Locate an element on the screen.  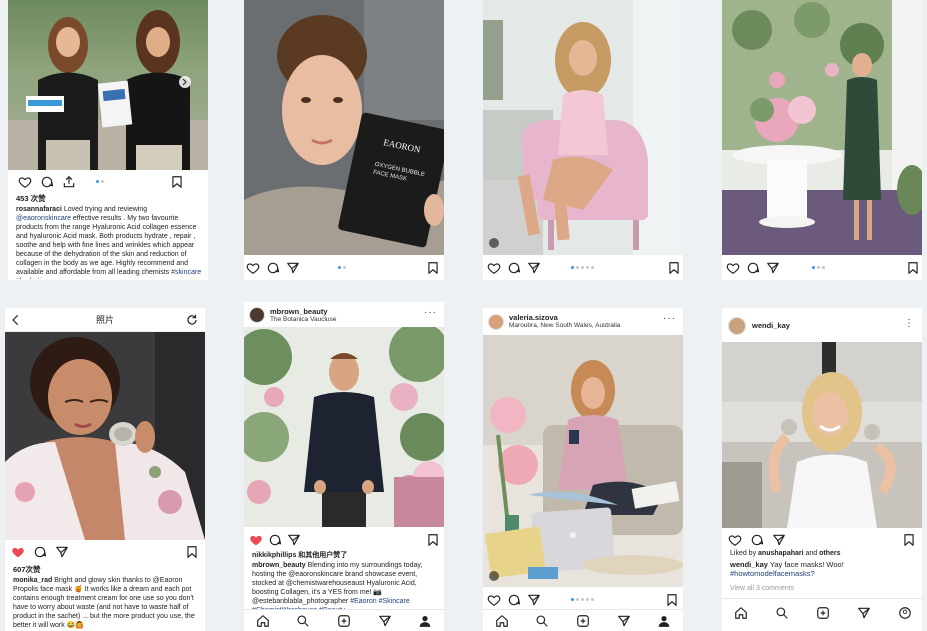
caption-username: mbrown_beauty is located at coordinates (279, 565).